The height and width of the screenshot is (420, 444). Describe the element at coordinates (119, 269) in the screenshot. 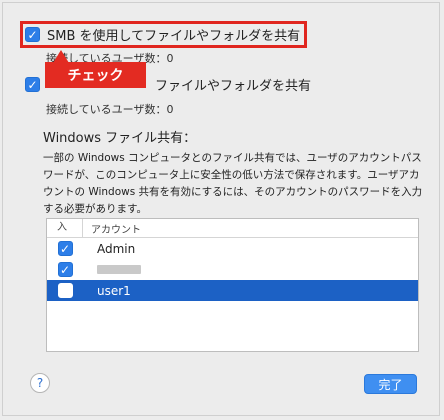

I see `redacted-account-name` at that location.